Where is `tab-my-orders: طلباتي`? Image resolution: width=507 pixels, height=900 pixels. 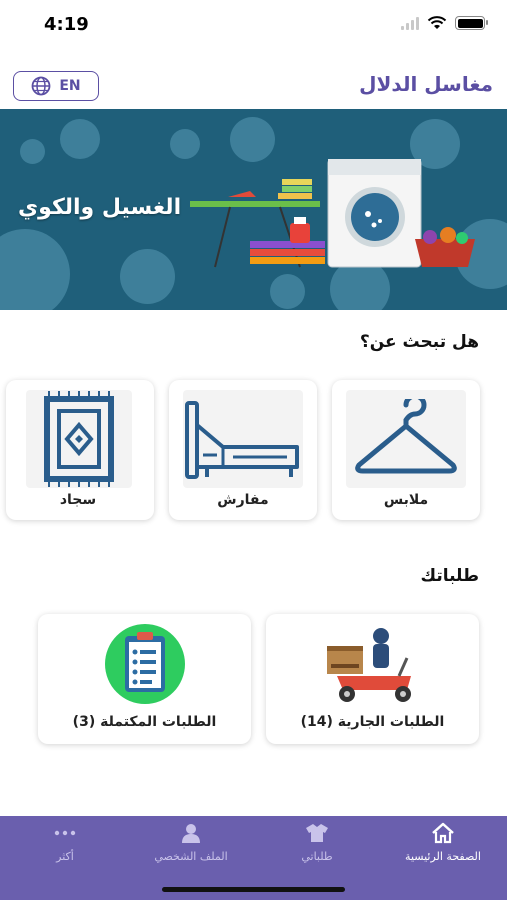 tab-my-orders: طلباتي is located at coordinates (317, 847).